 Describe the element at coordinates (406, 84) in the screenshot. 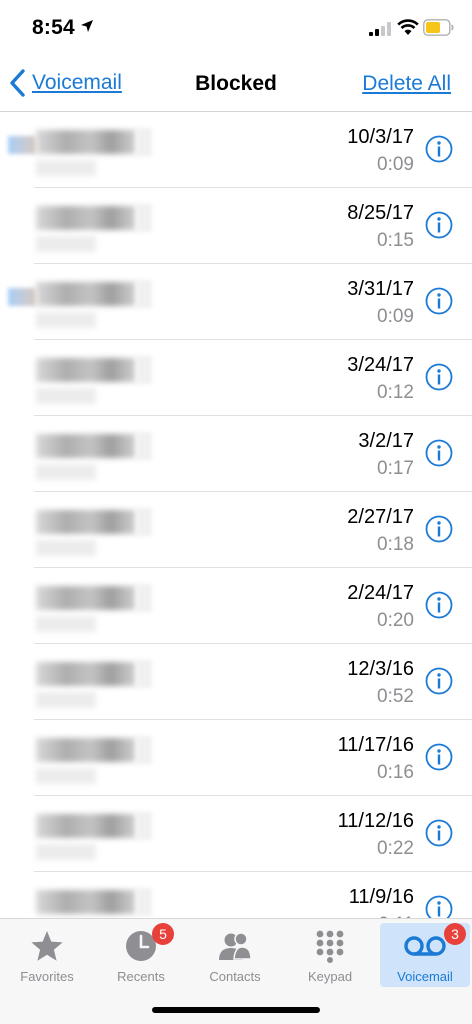

I see `delete-all-button: Delete All` at that location.